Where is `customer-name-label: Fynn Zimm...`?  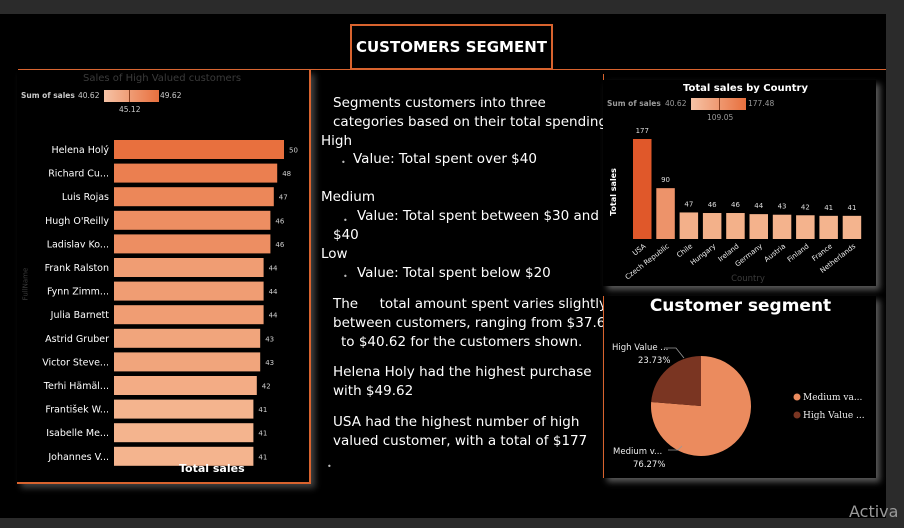
customer-name-label: Fynn Zimm... is located at coordinates (78, 292).